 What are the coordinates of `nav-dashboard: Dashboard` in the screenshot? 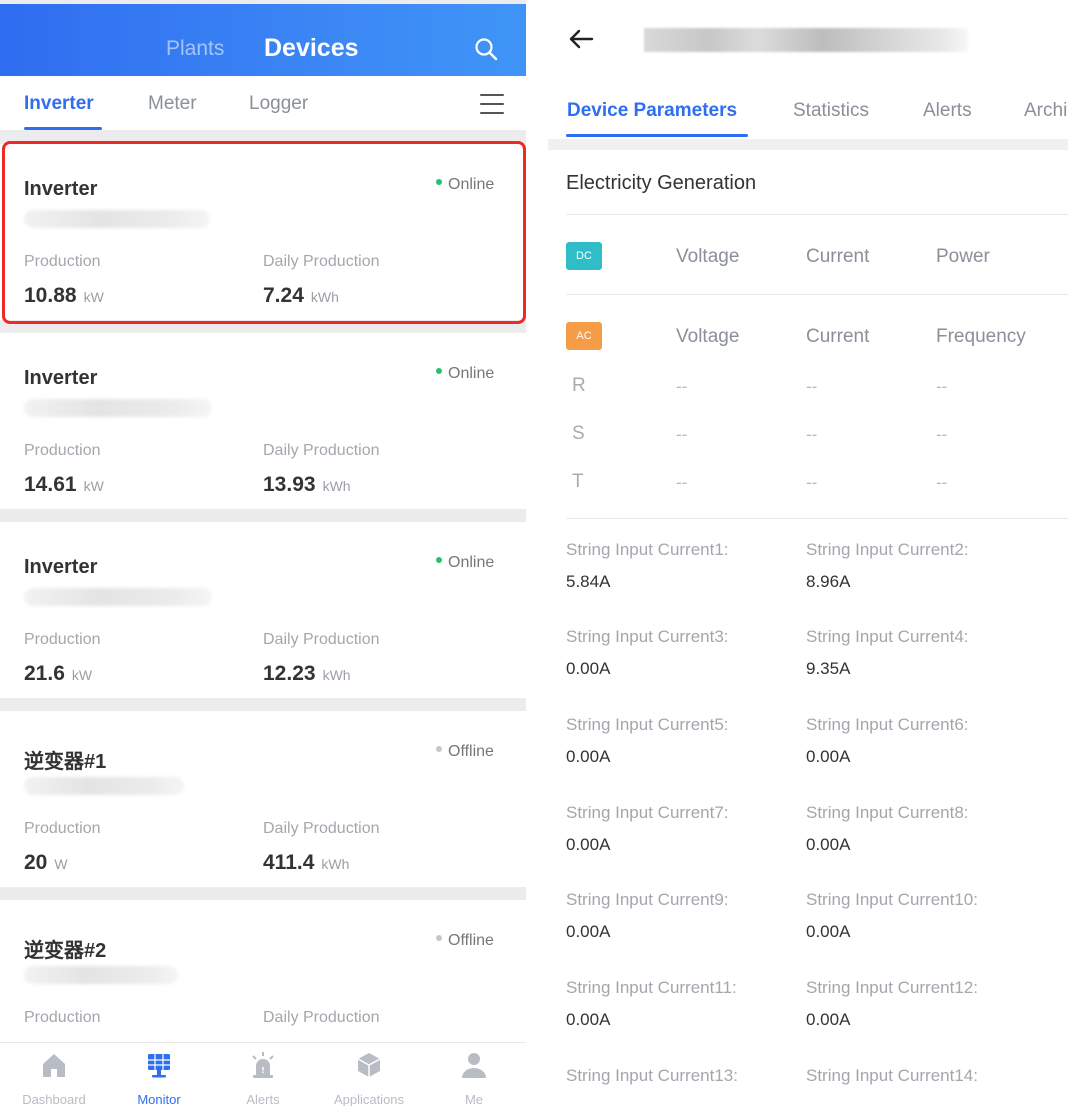 It's located at (54, 1078).